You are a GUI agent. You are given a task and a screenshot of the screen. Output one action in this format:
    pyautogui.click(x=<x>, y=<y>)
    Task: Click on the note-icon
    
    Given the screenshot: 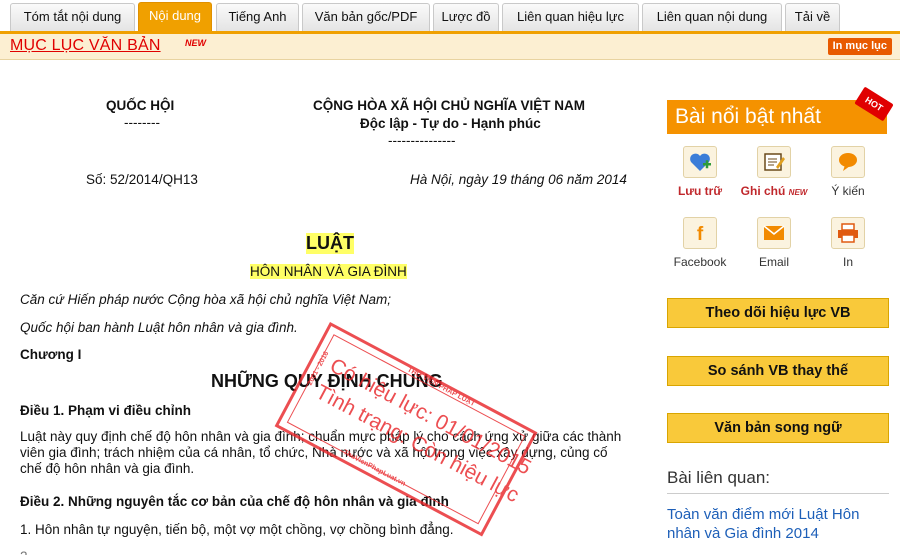 What is the action you would take?
    pyautogui.click(x=774, y=162)
    